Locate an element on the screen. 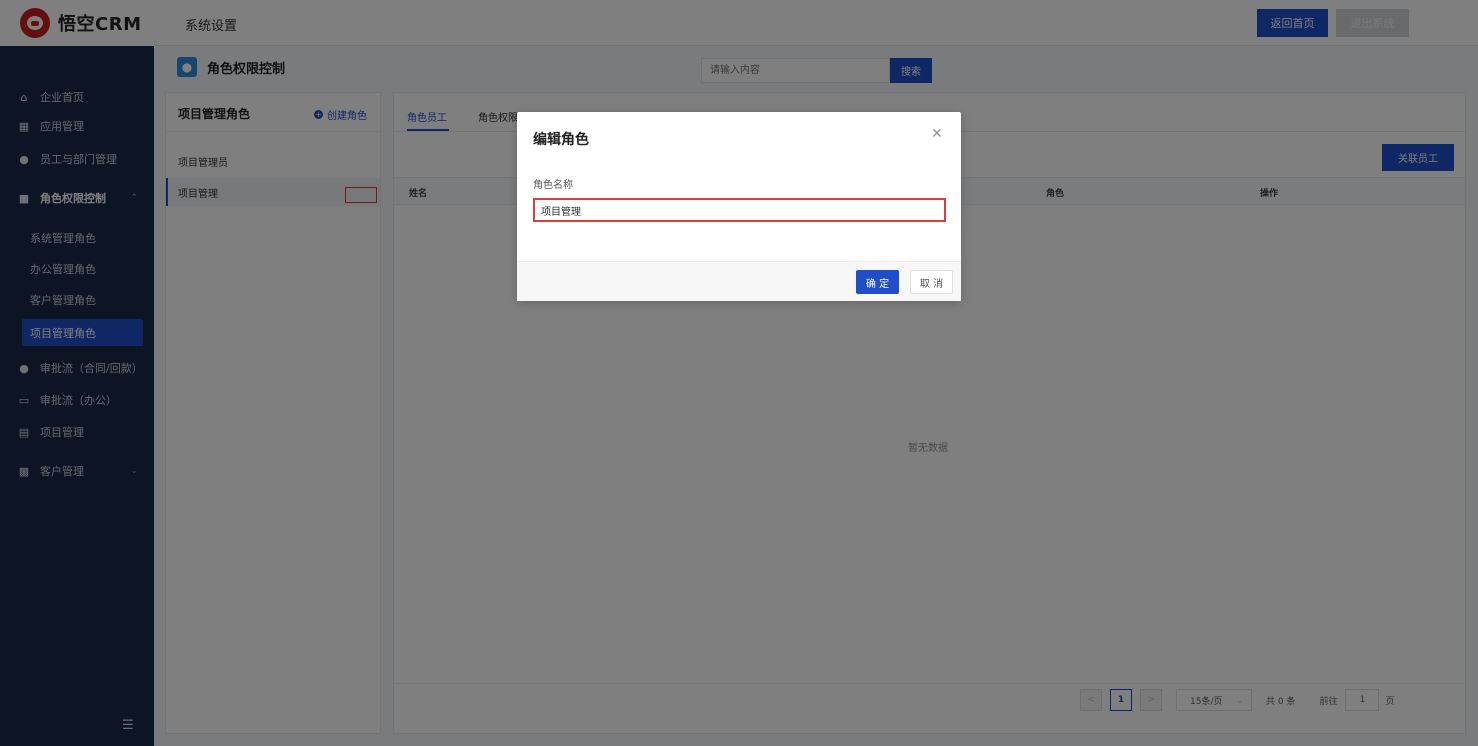 Image resolution: width=1478 pixels, height=746 pixels. confirm-button: 确 定 is located at coordinates (877, 282).